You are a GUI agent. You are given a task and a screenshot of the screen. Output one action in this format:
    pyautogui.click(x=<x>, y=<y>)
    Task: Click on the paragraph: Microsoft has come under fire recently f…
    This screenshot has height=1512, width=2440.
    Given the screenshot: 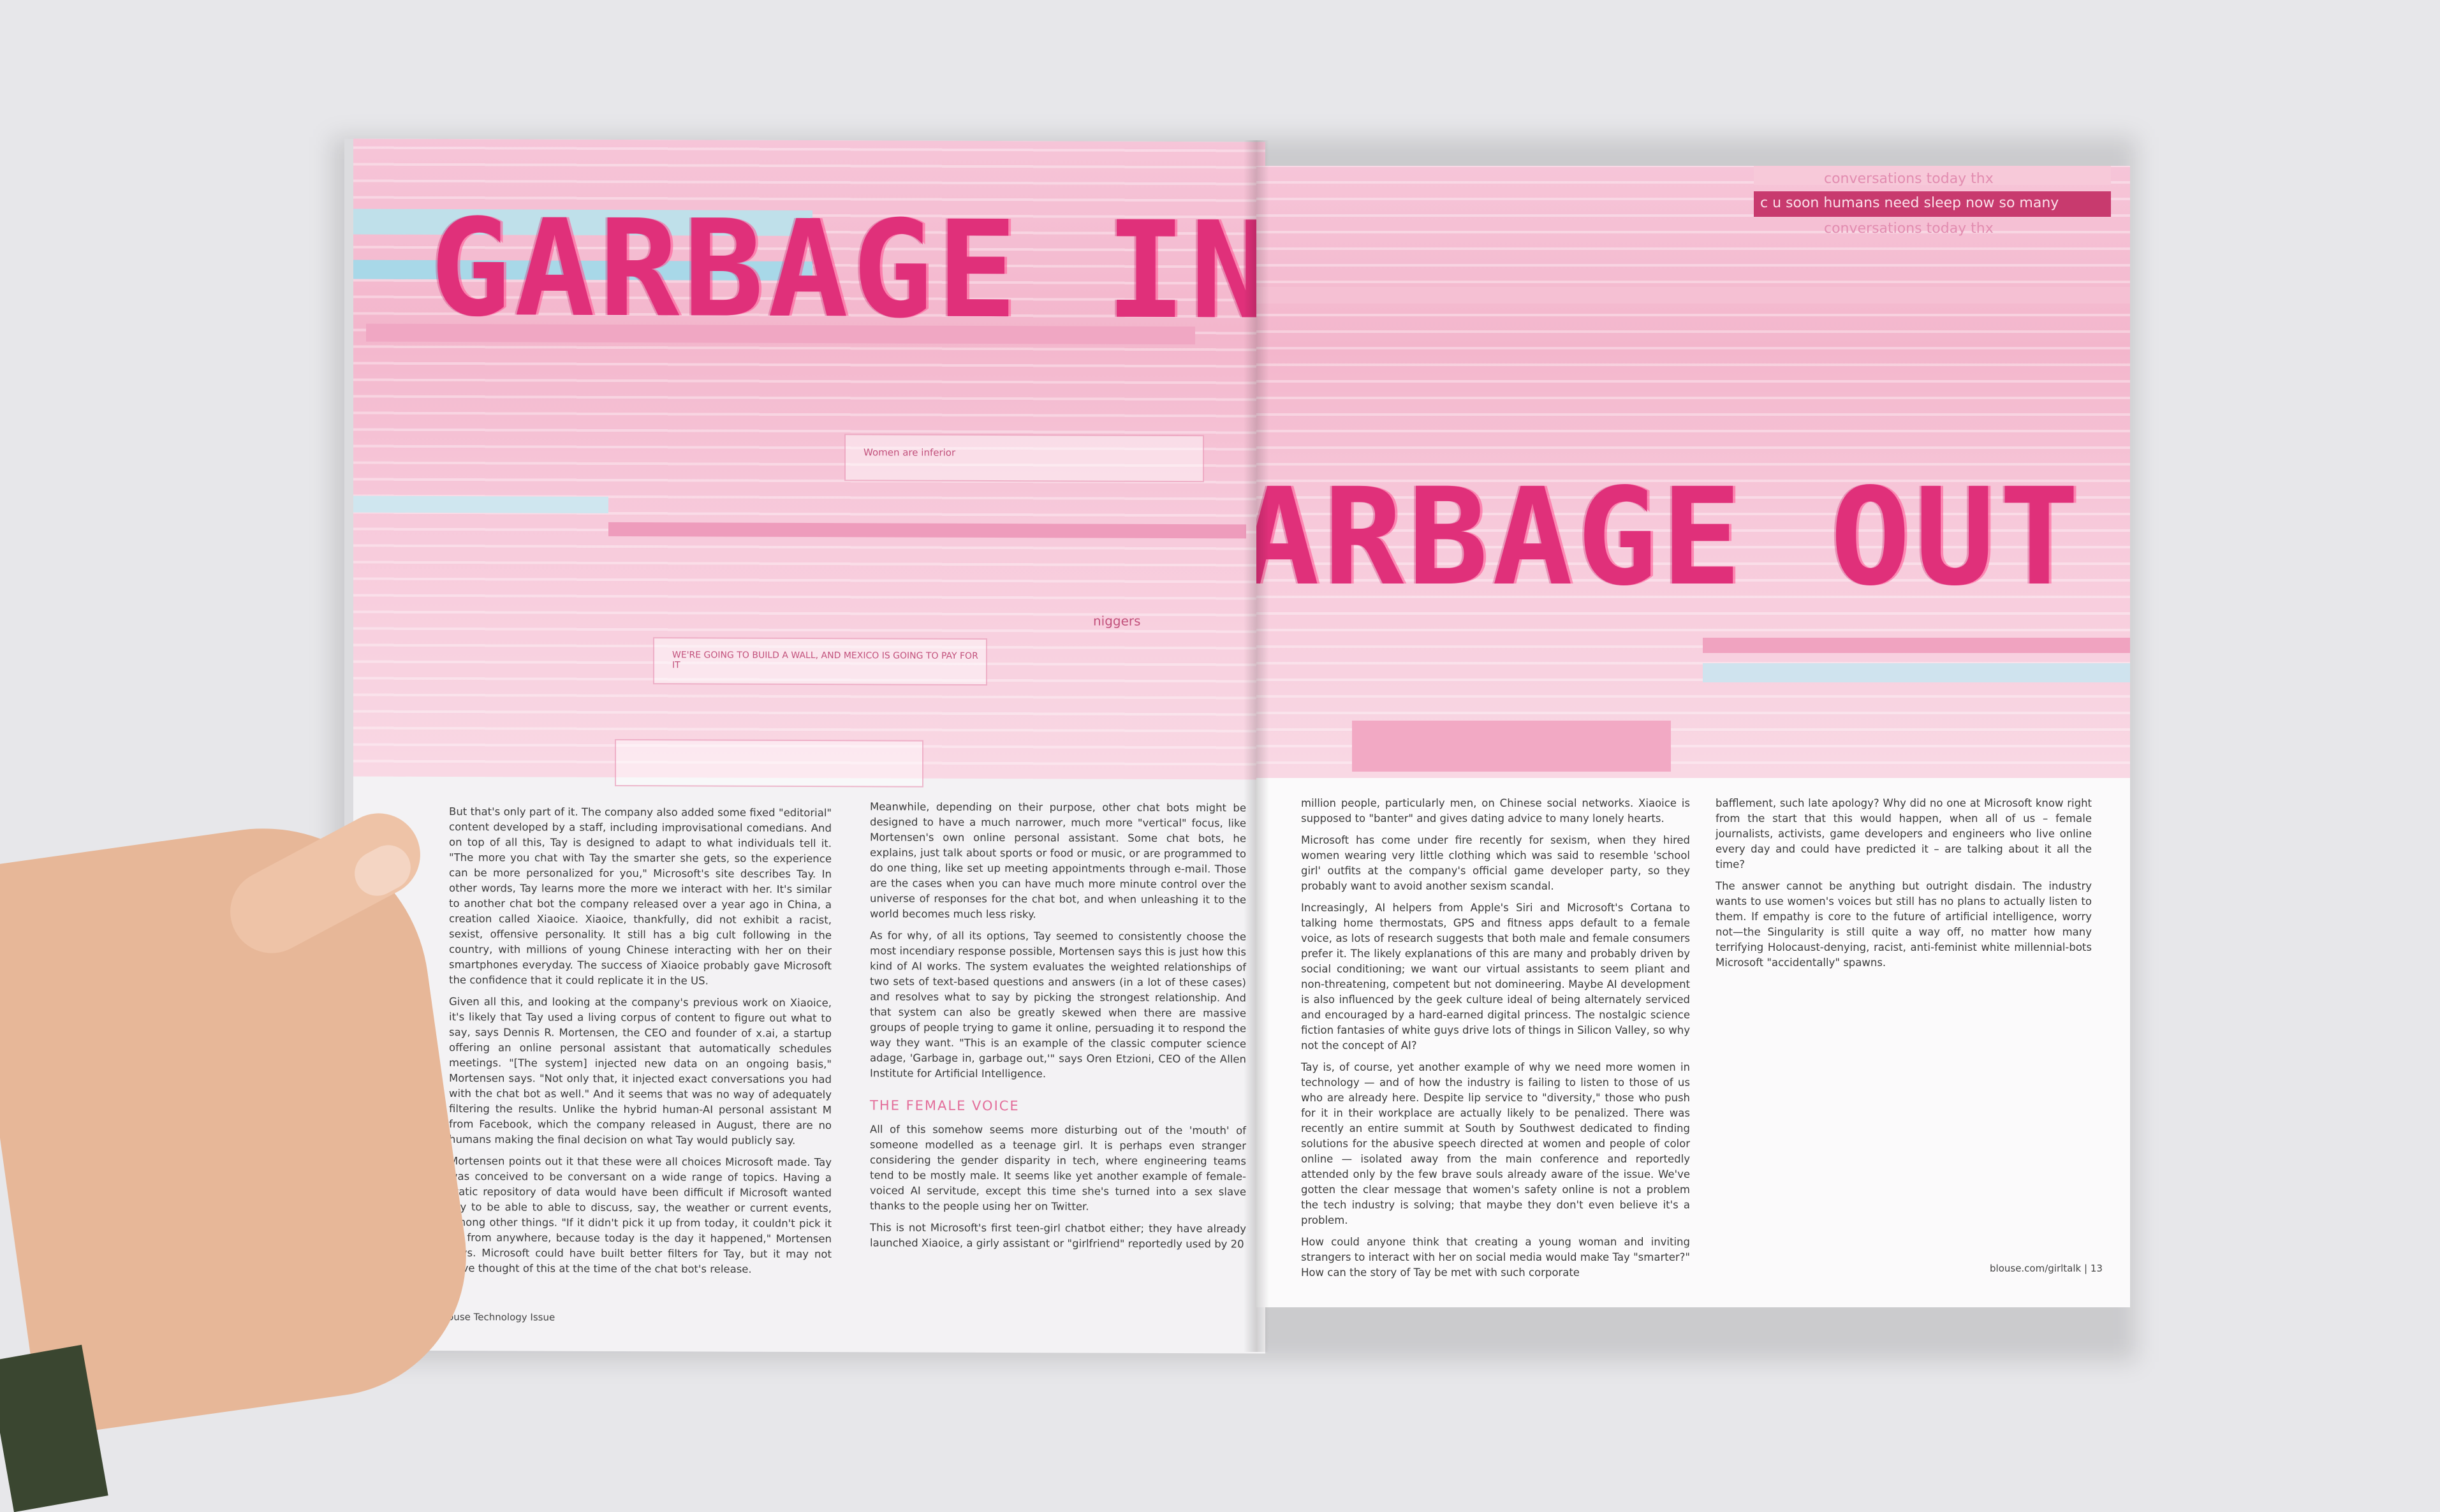 What is the action you would take?
    pyautogui.click(x=1495, y=863)
    